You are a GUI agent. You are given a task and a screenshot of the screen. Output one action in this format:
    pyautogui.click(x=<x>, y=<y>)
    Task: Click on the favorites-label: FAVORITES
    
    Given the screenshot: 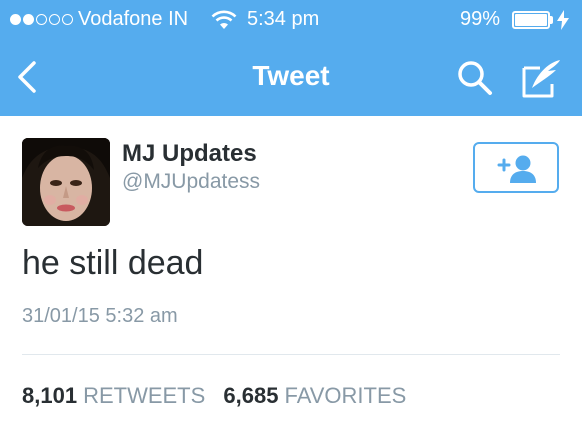 What is the action you would take?
    pyautogui.click(x=345, y=395)
    